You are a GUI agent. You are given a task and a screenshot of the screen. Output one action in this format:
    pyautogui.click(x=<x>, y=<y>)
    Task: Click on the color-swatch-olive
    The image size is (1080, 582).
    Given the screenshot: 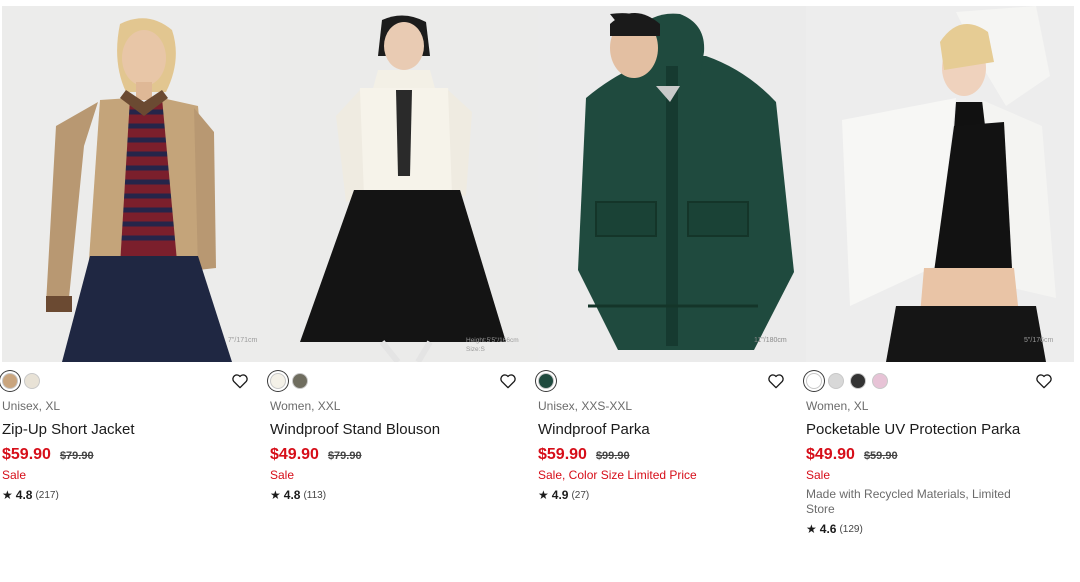 What is the action you would take?
    pyautogui.click(x=300, y=381)
    